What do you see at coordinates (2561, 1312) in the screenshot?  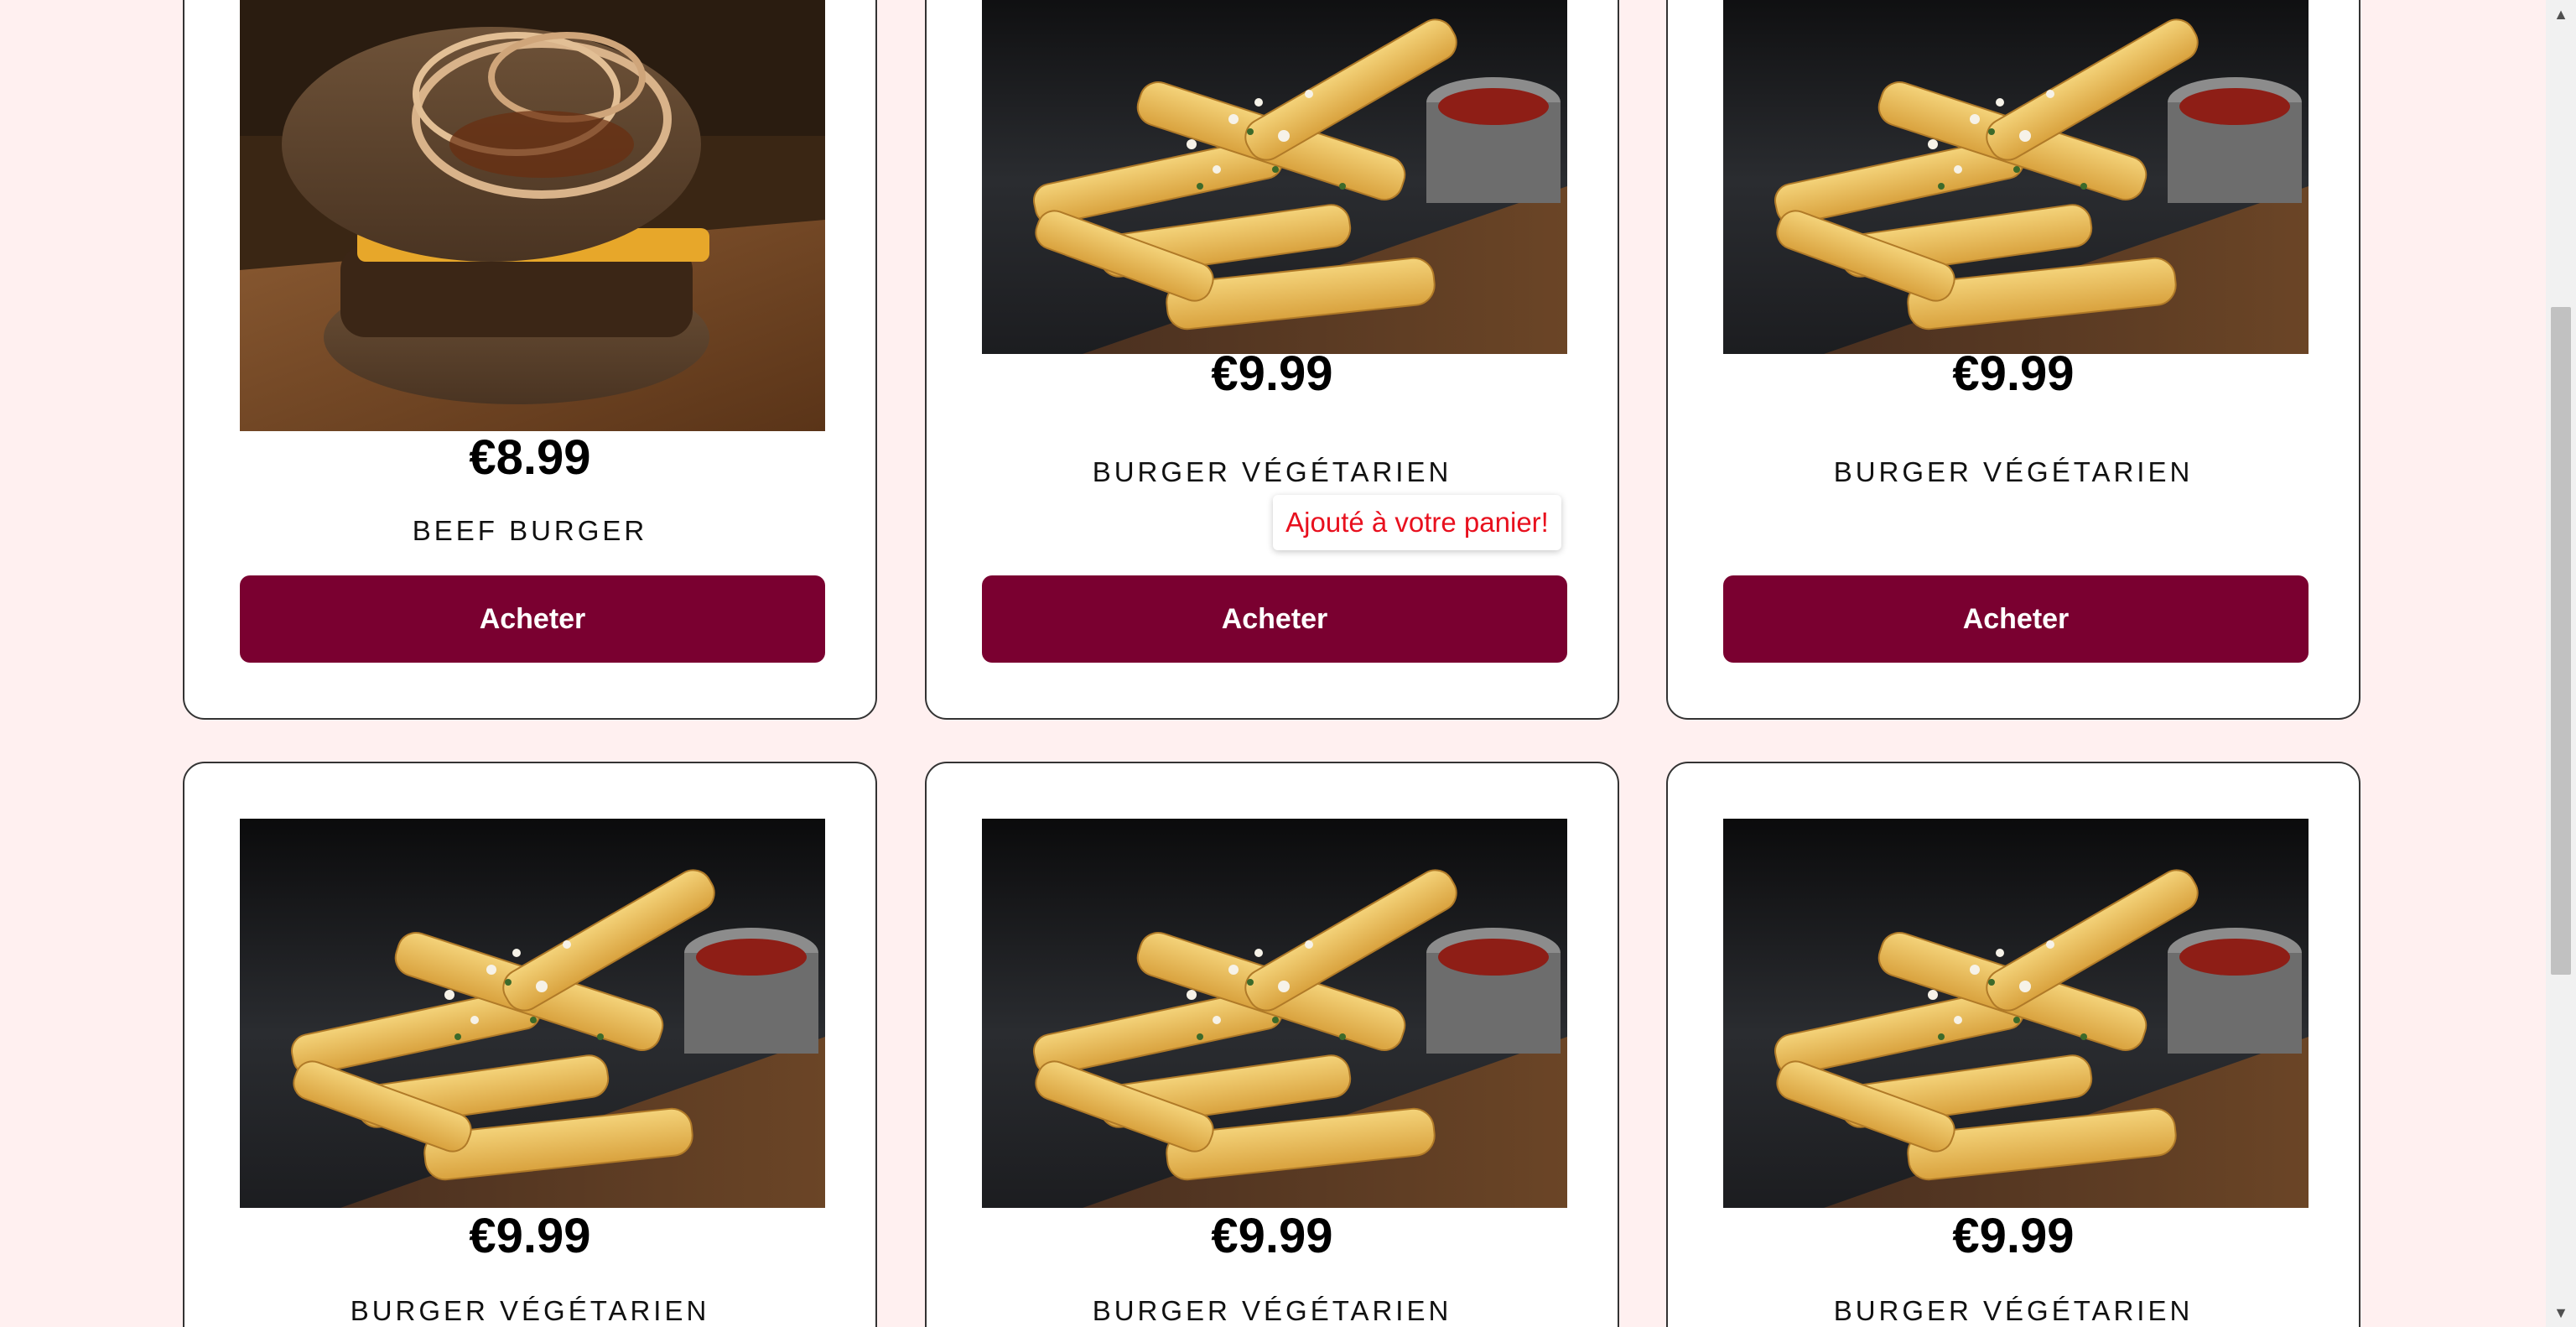 I see `scroll-down-arrow-icon: ▼` at bounding box center [2561, 1312].